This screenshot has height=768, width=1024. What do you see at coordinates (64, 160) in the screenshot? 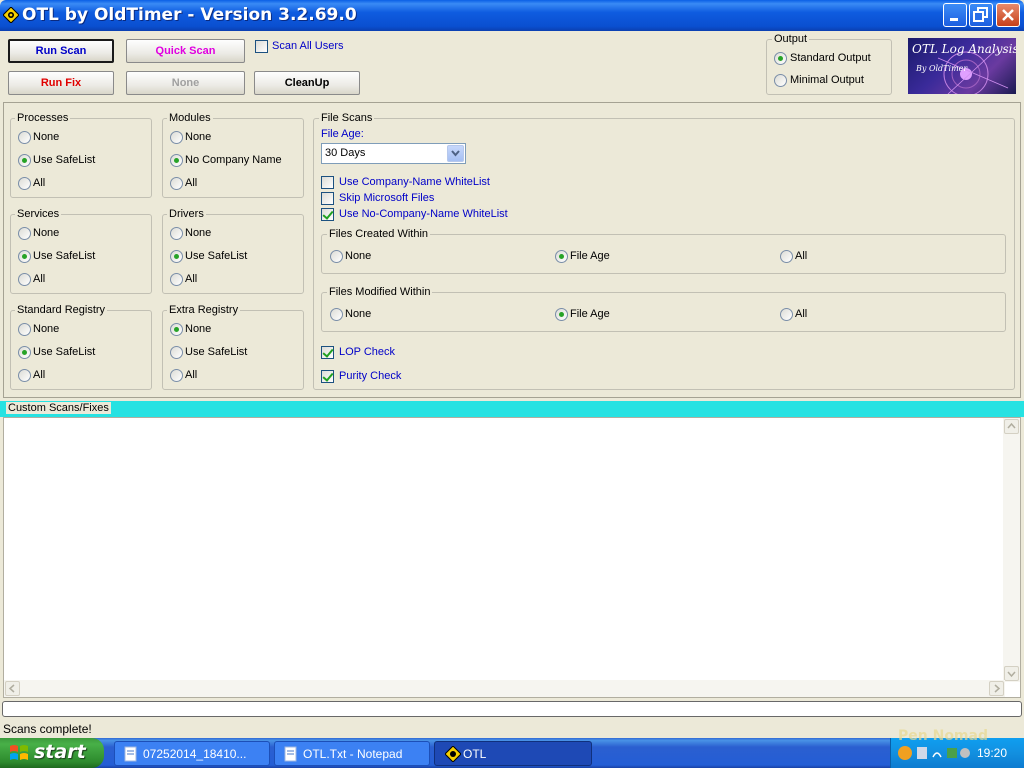
I see `processes-safelist-label: Use SafeList` at bounding box center [64, 160].